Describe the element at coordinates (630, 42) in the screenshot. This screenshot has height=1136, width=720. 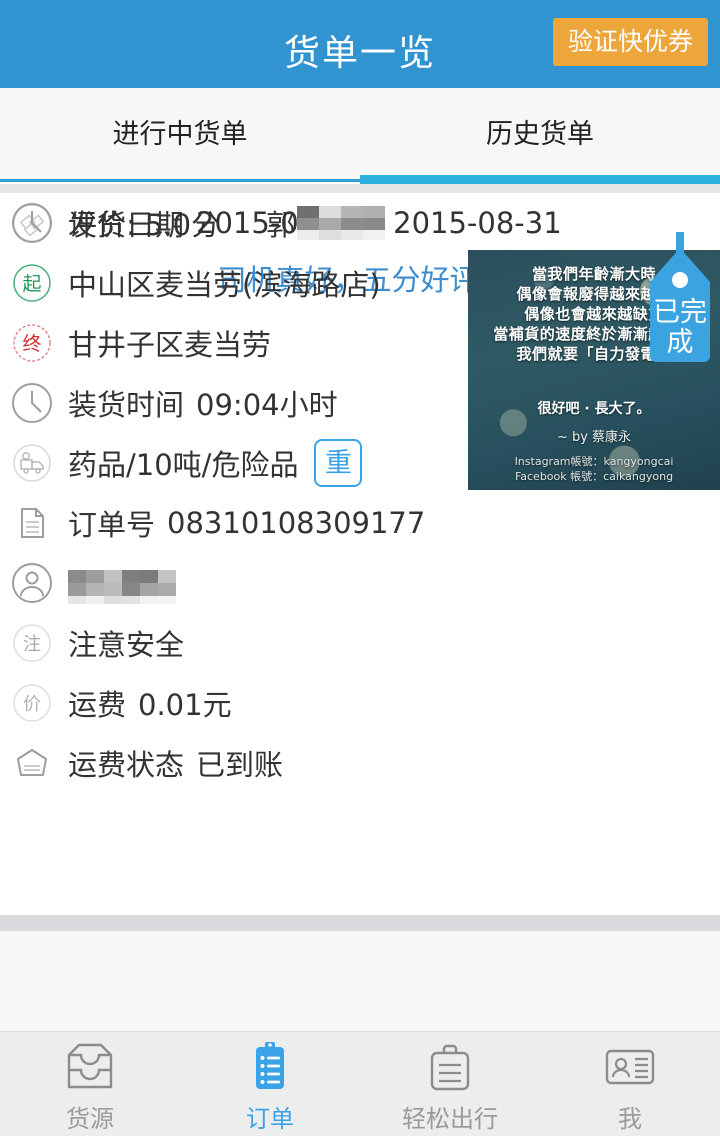
I see `verify-coupon-button: 验证快优券` at that location.